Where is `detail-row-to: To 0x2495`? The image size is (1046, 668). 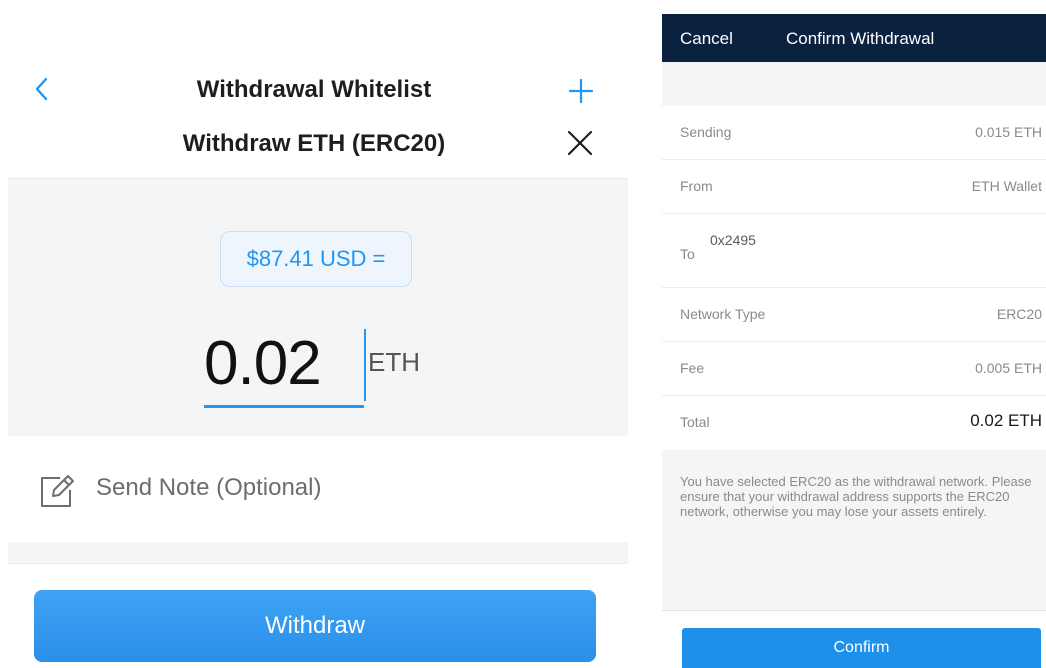 detail-row-to: To 0x2495 is located at coordinates (854, 251).